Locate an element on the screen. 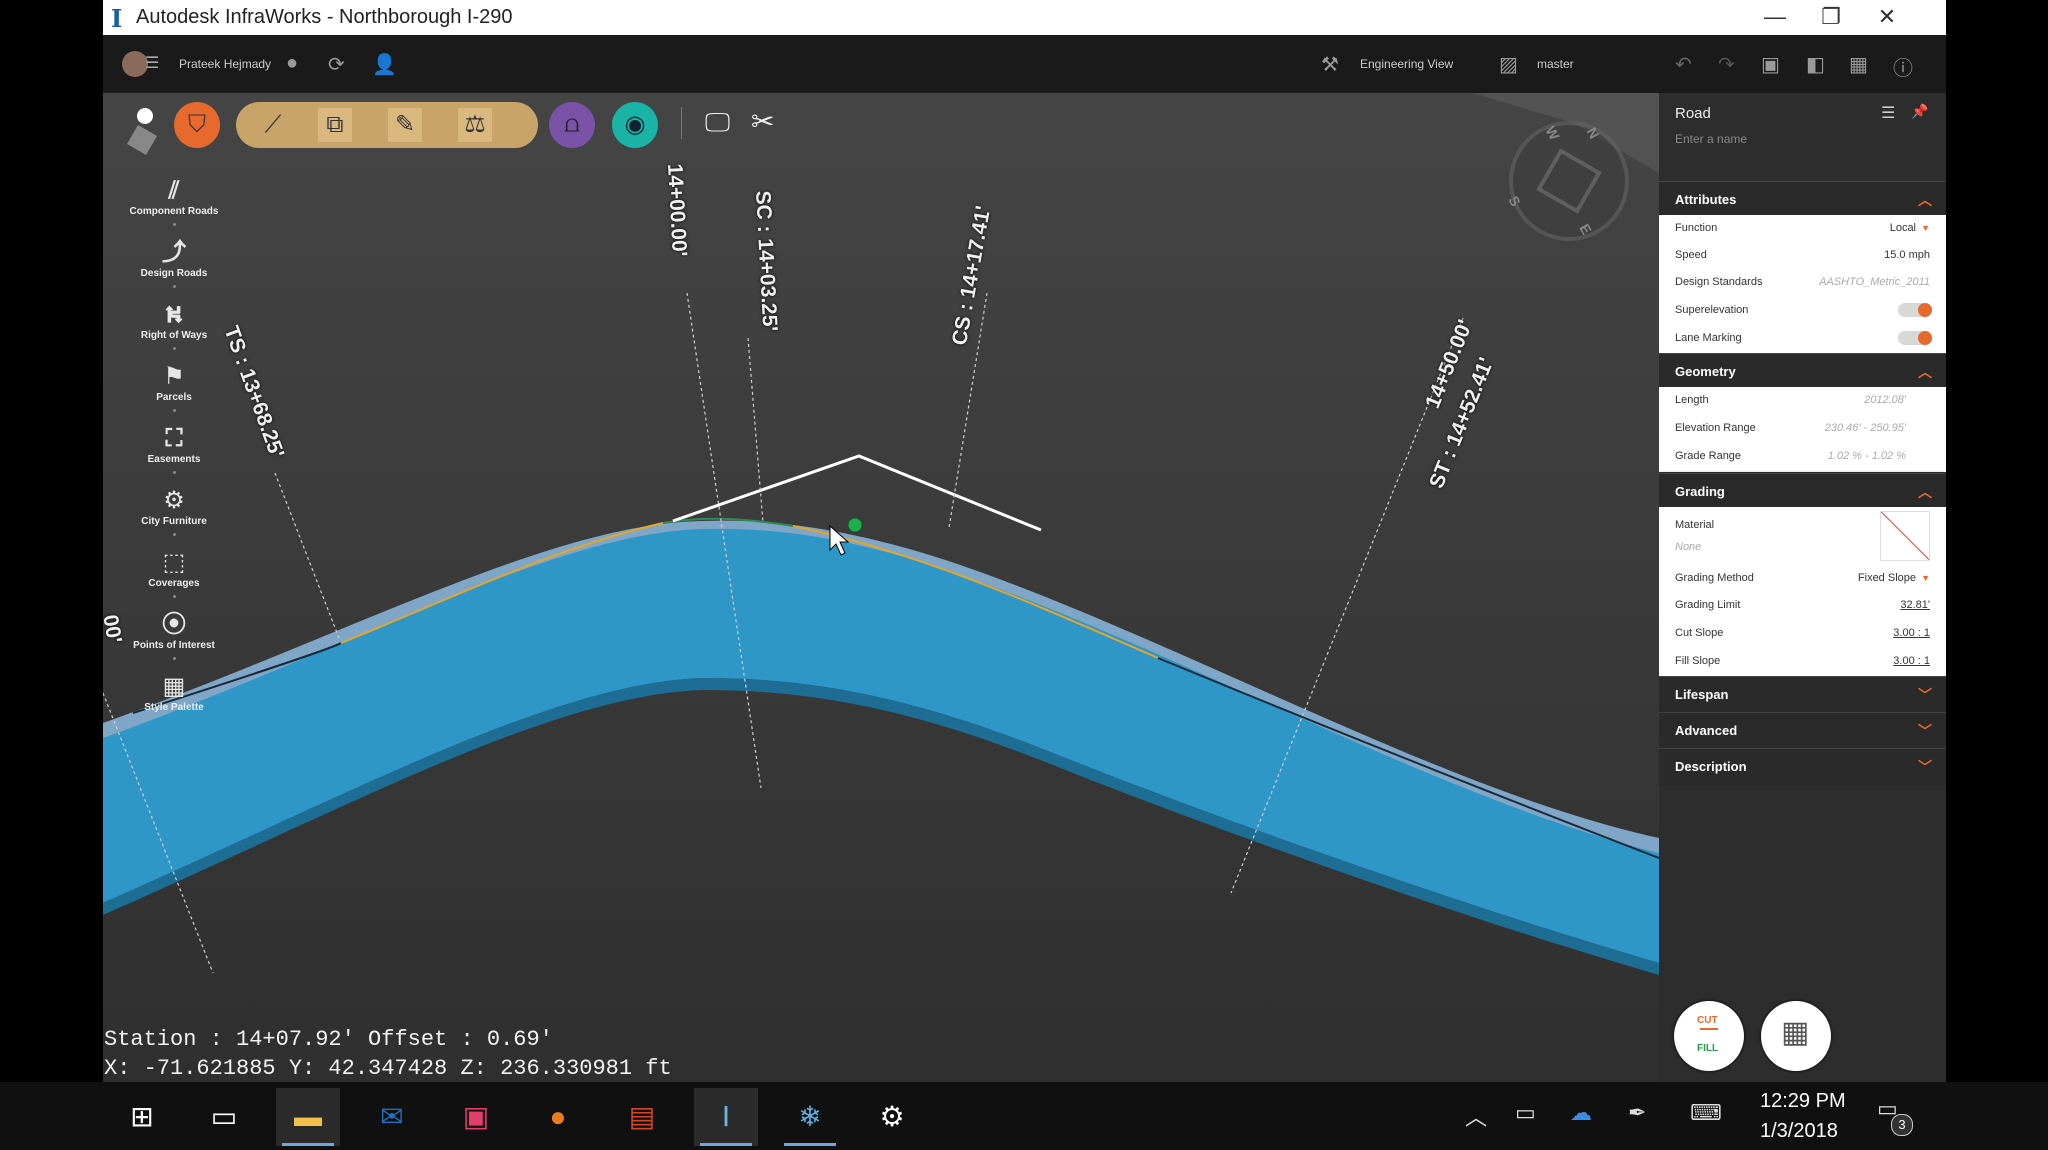 The width and height of the screenshot is (2048, 1150). snapshot-icon: ▣ is located at coordinates (1770, 64).